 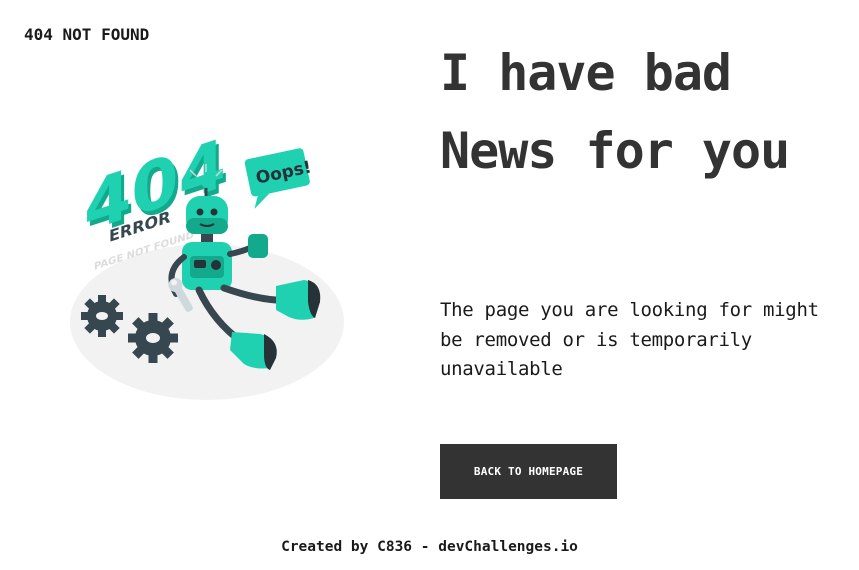 What do you see at coordinates (528, 471) in the screenshot?
I see `back-to-homepage-button: BACK TO HOMEPAGE` at bounding box center [528, 471].